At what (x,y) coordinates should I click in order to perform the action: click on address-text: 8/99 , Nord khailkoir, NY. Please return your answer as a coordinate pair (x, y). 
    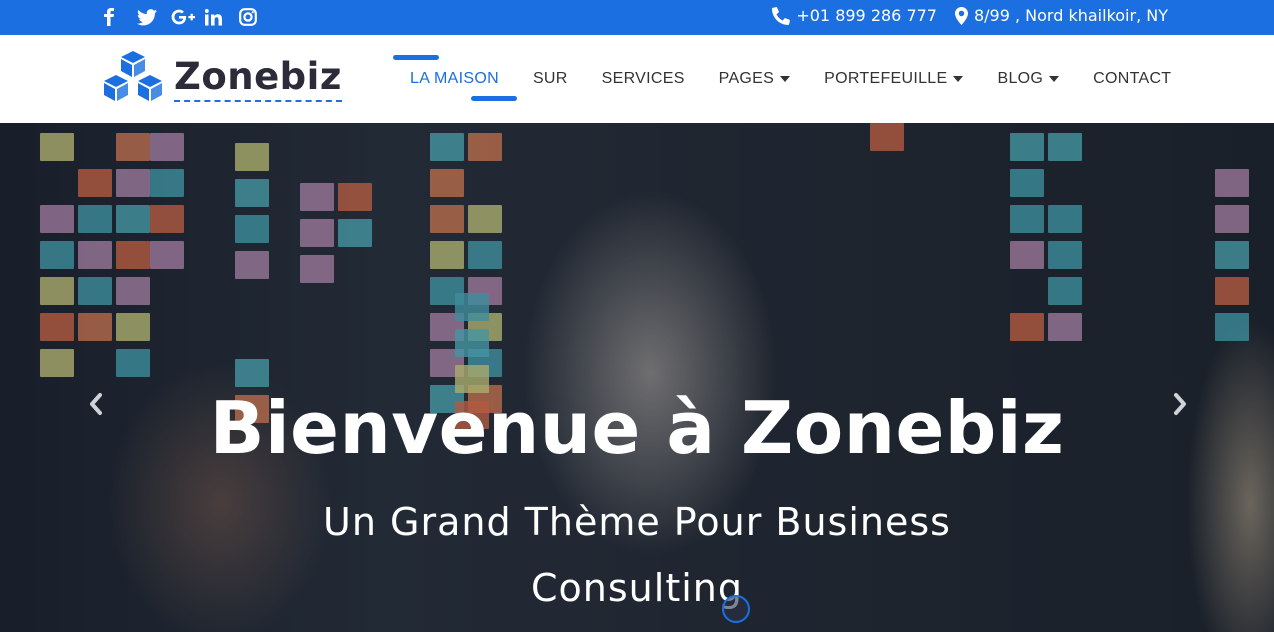
    Looking at the image, I should click on (1070, 15).